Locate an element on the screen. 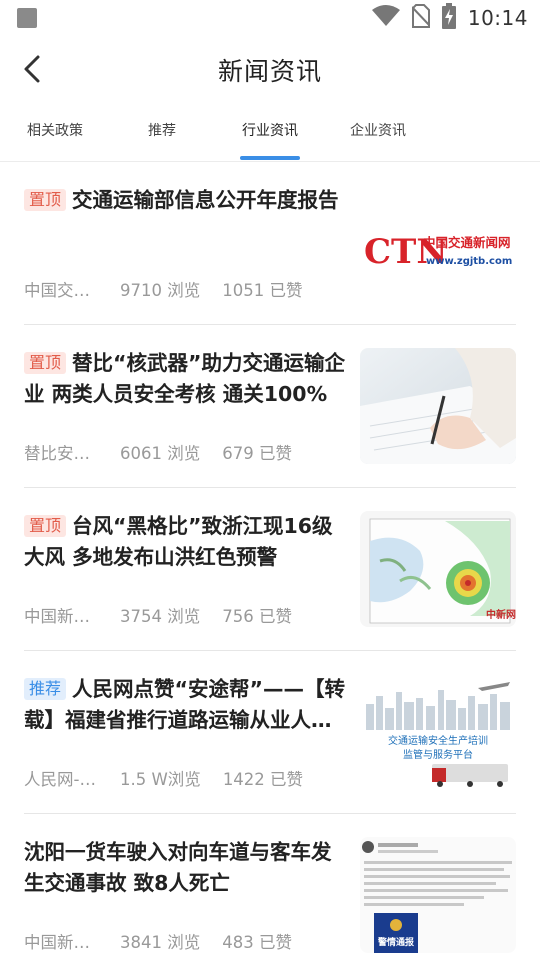  news-meta: 中国交… 9710 浏览 1051 已赞 is located at coordinates (163, 289).